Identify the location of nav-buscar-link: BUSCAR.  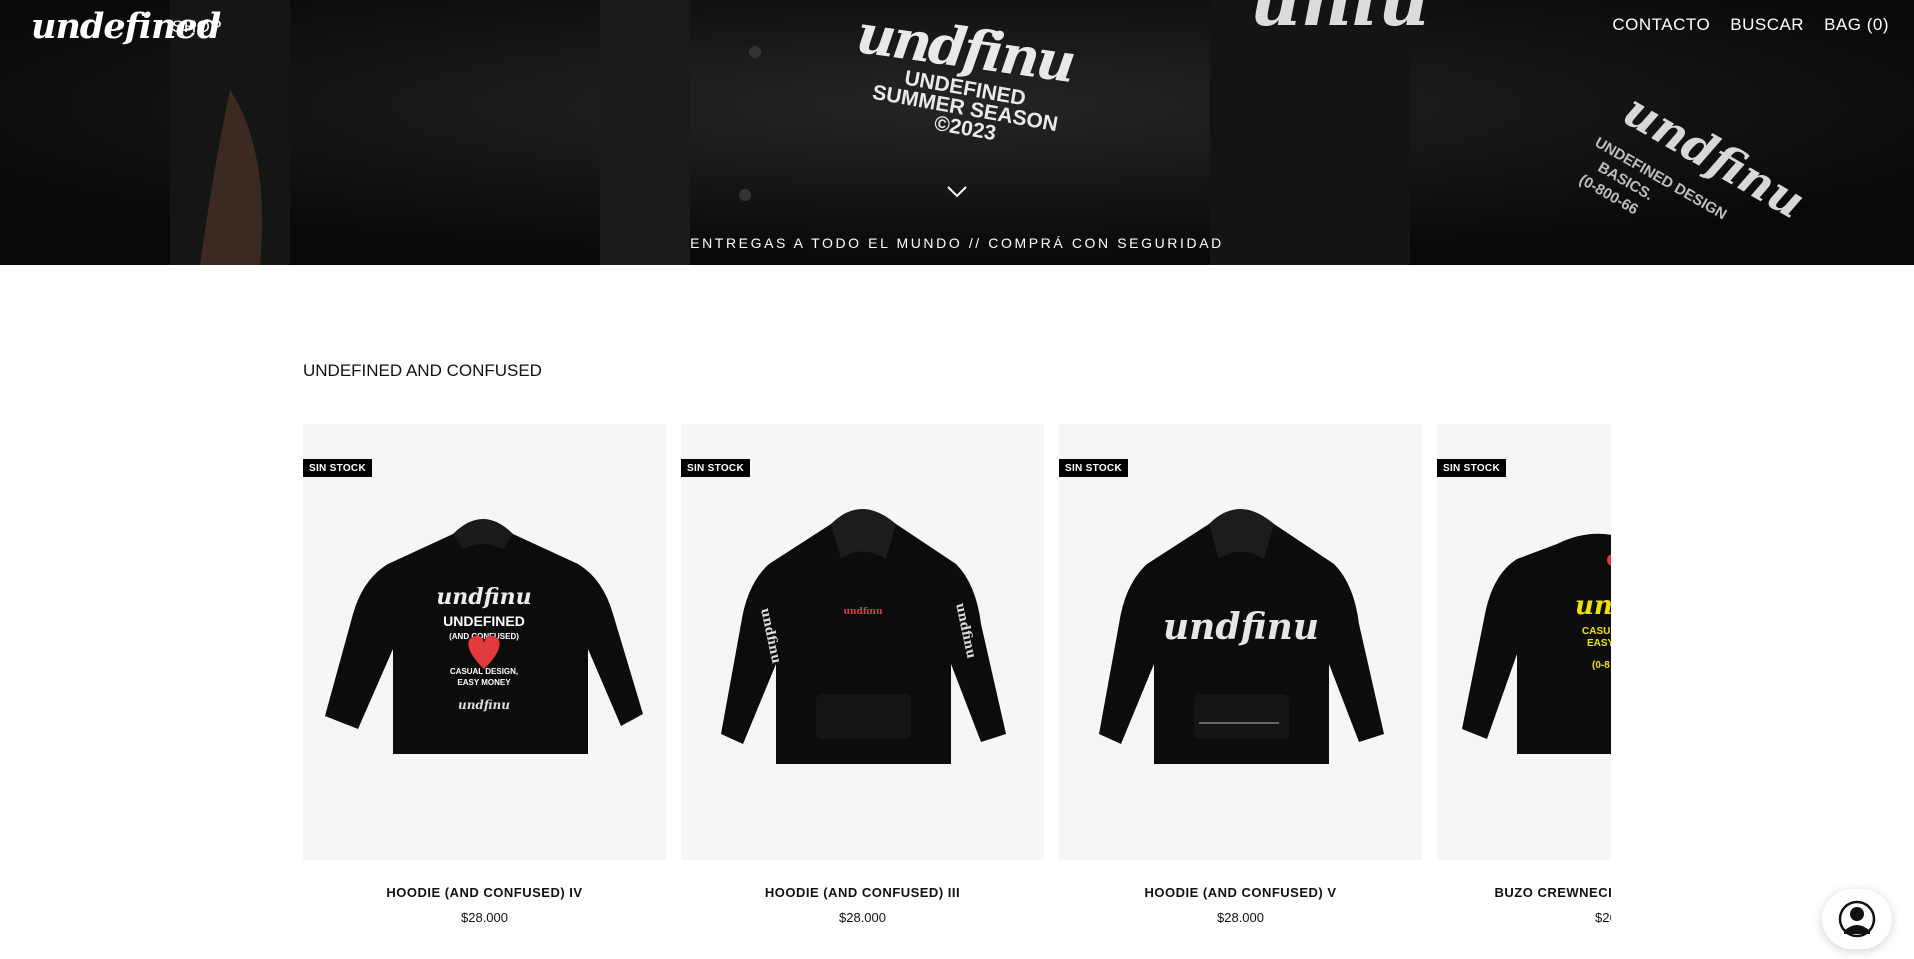
(1767, 25).